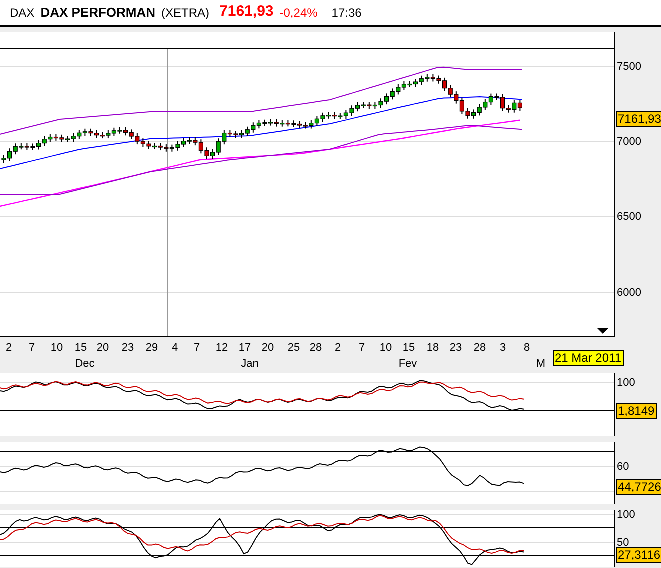 This screenshot has width=661, height=568. Describe the element at coordinates (250, 364) in the screenshot. I see `month-label: Jan` at that location.